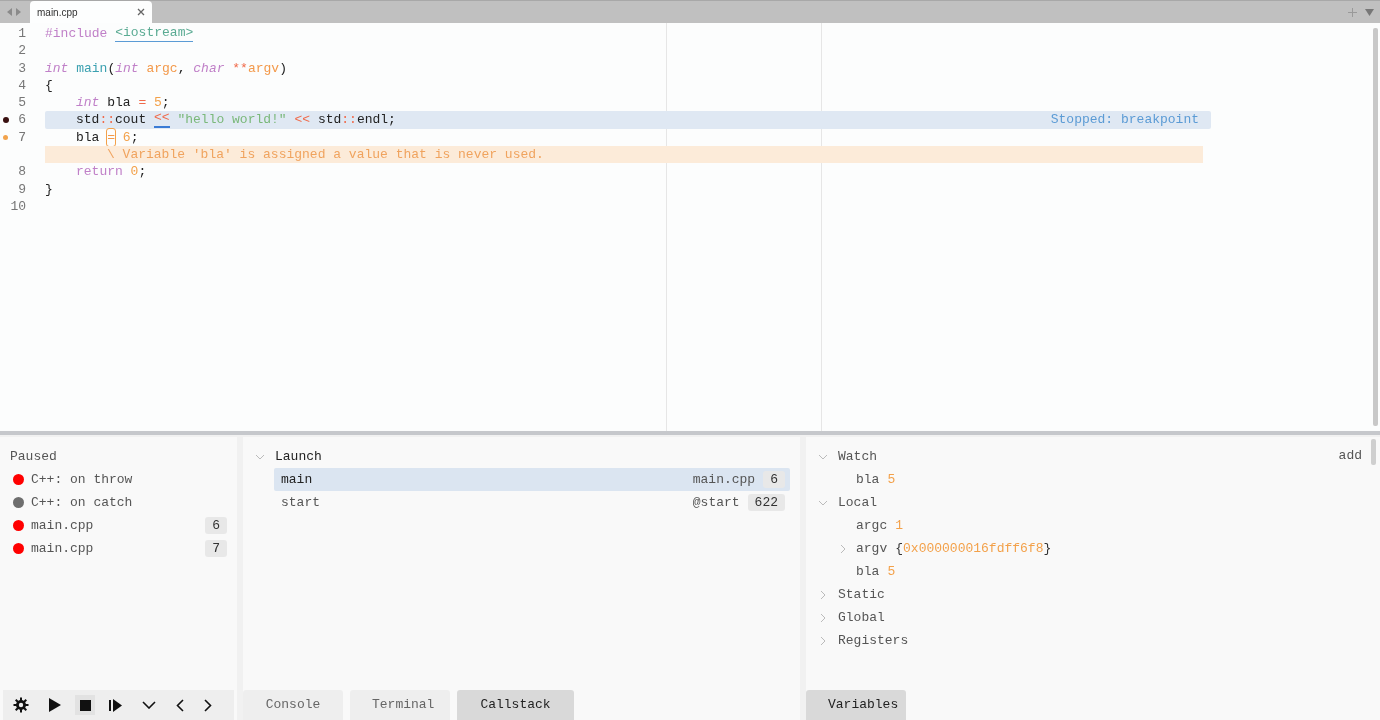 This screenshot has width=1380, height=720. Describe the element at coordinates (232, 120) in the screenshot. I see `string-literal: "hello world!"` at that location.